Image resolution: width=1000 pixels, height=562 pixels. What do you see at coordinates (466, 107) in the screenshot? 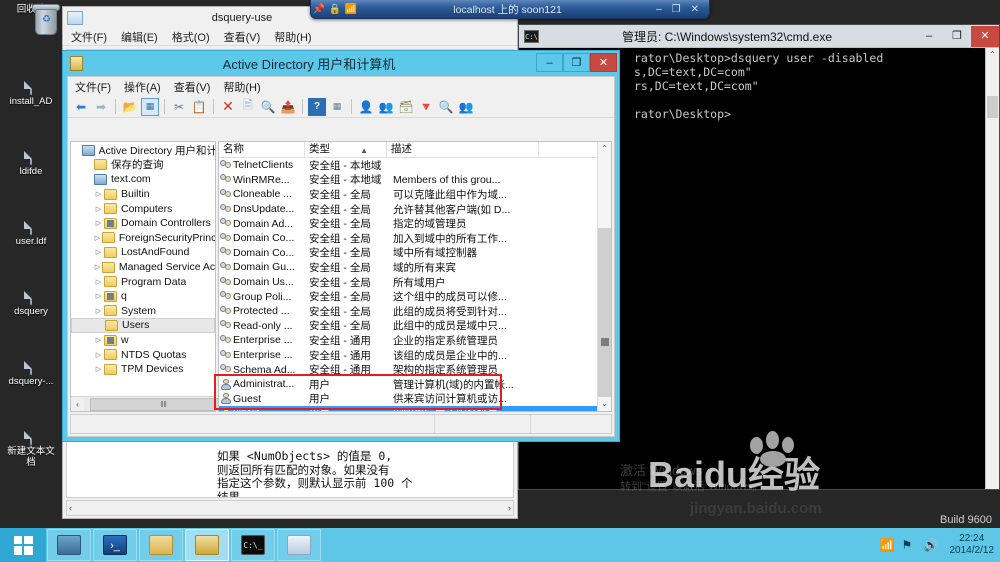
I see `add-member-icon: 👥` at bounding box center [466, 107].